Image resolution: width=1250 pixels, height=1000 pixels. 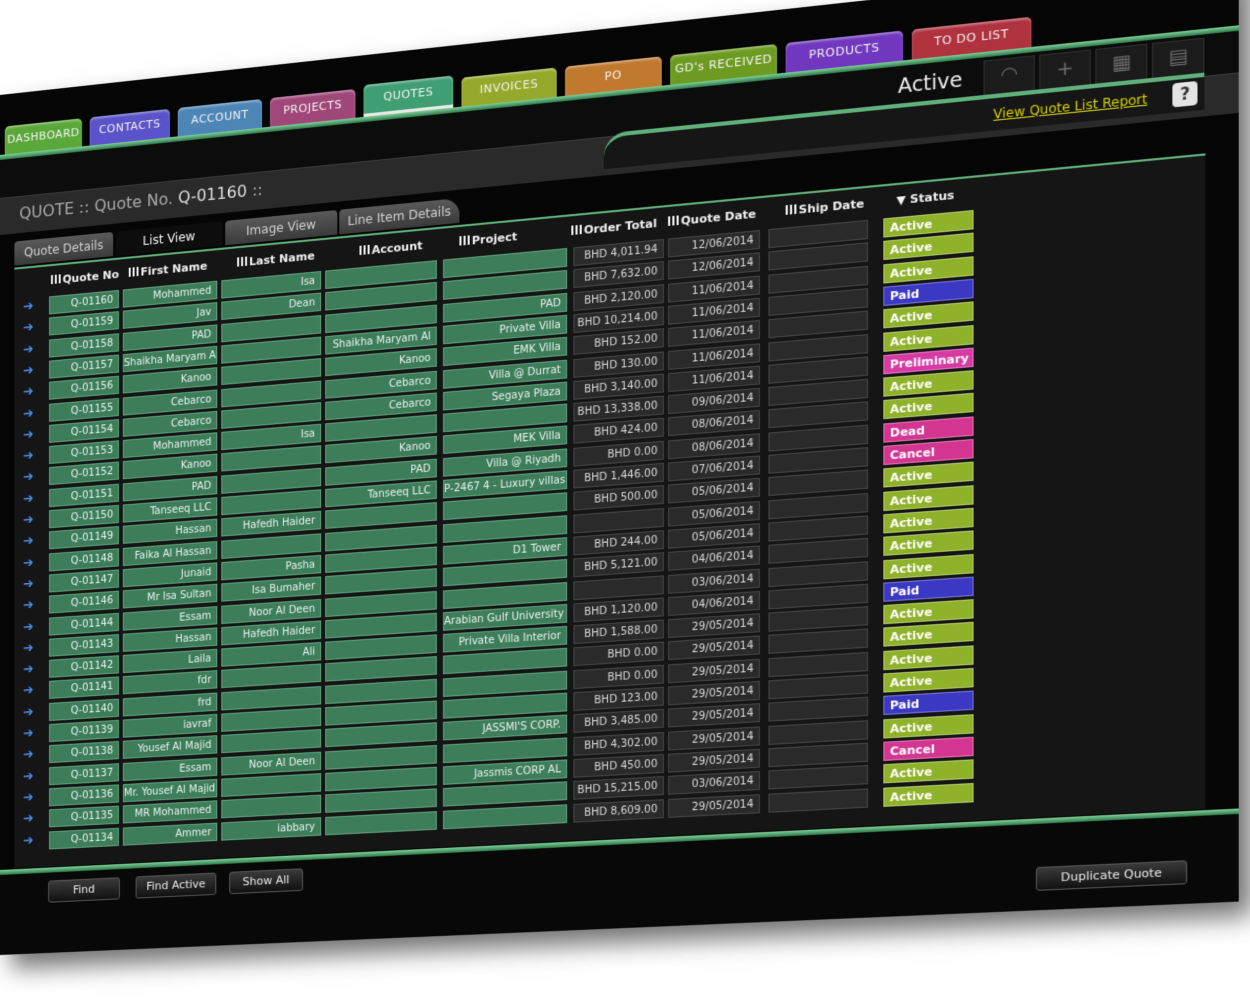 I want to click on help-icon: ?, so click(x=1185, y=94).